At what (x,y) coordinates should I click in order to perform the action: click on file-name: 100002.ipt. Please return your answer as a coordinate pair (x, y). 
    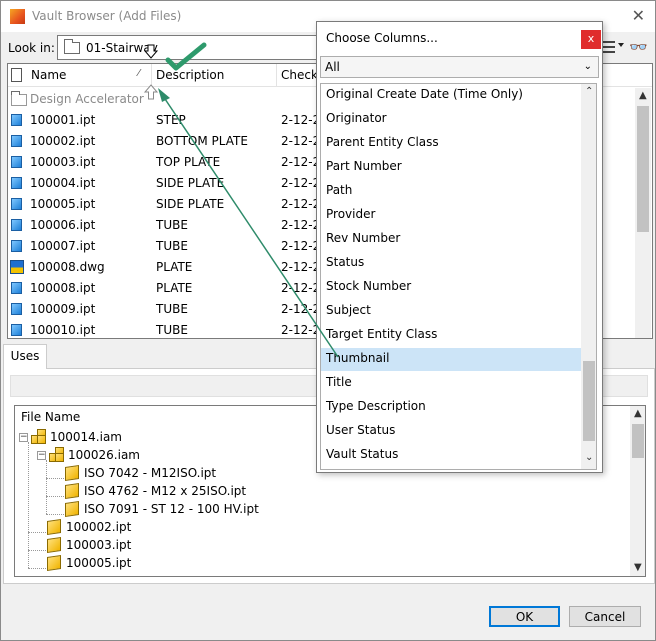
    Looking at the image, I should click on (63, 141).